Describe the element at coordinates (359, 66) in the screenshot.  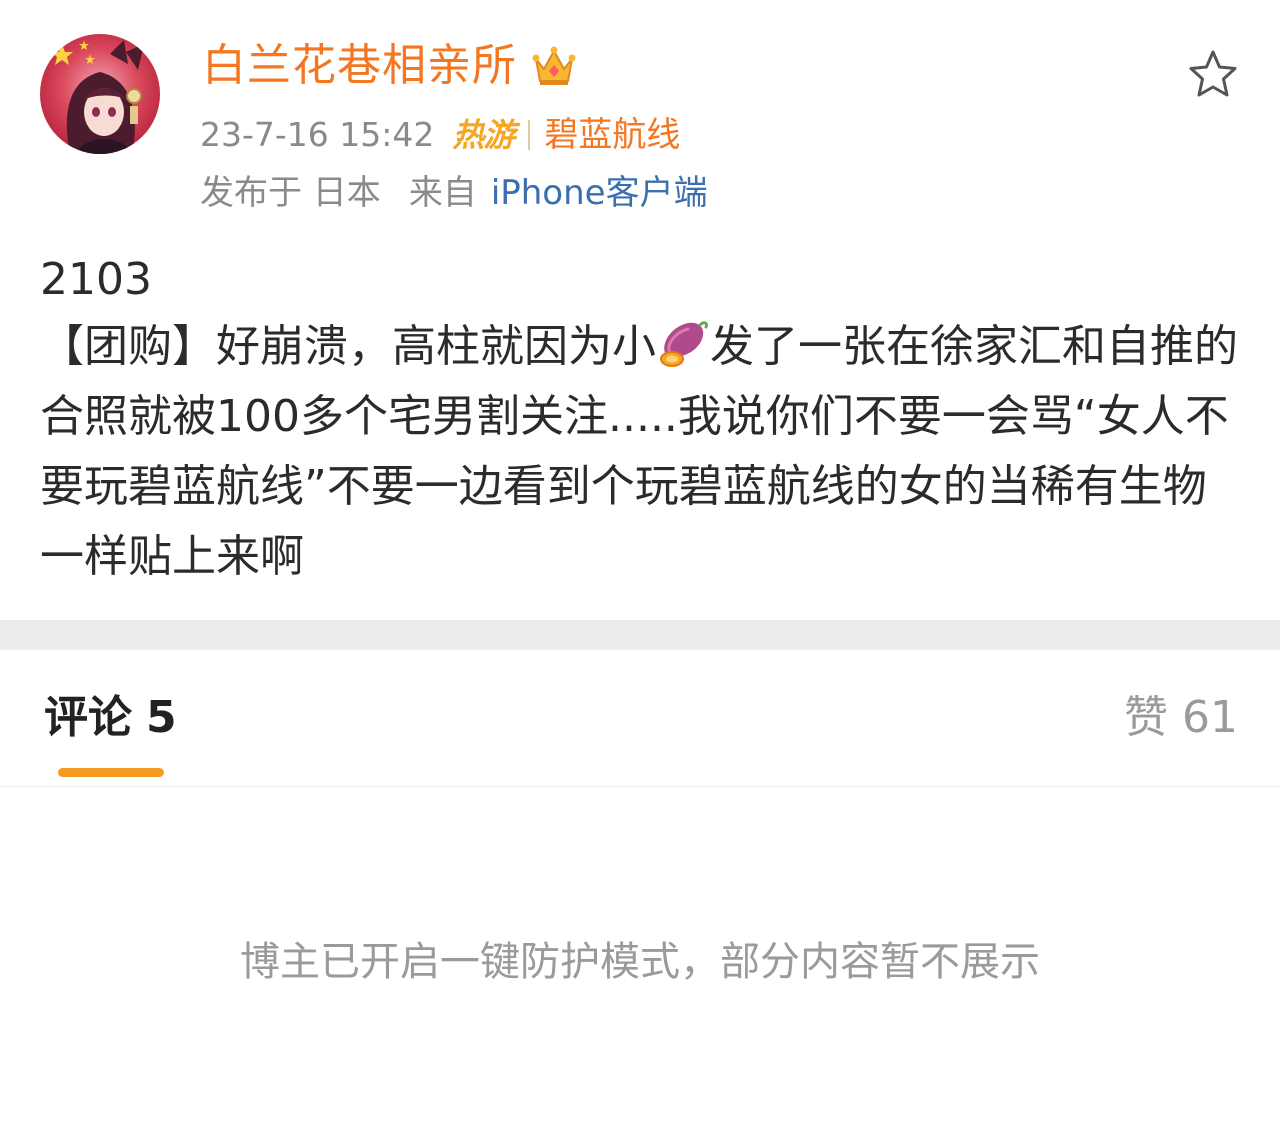
I see `author-name: 白兰花巷相亲所` at that location.